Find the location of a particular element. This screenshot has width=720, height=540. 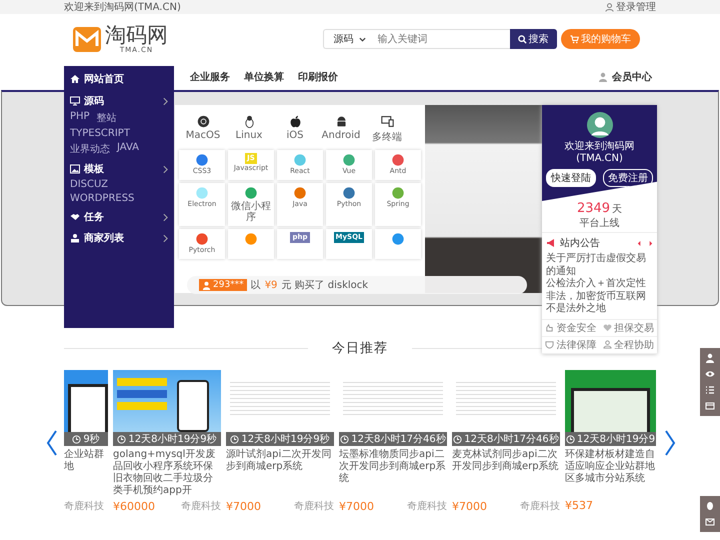

category-select: 源码 is located at coordinates (348, 39).